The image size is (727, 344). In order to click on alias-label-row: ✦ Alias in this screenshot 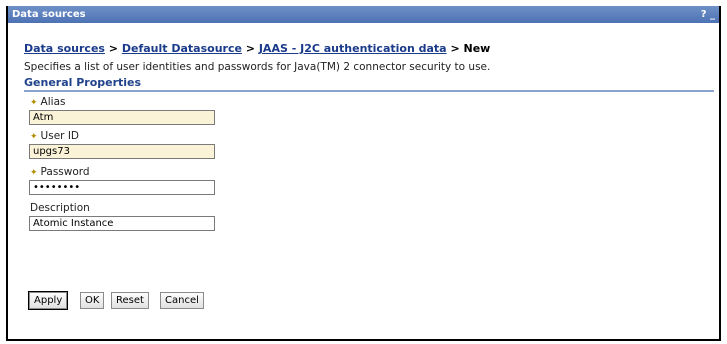, I will do `click(47, 102)`.